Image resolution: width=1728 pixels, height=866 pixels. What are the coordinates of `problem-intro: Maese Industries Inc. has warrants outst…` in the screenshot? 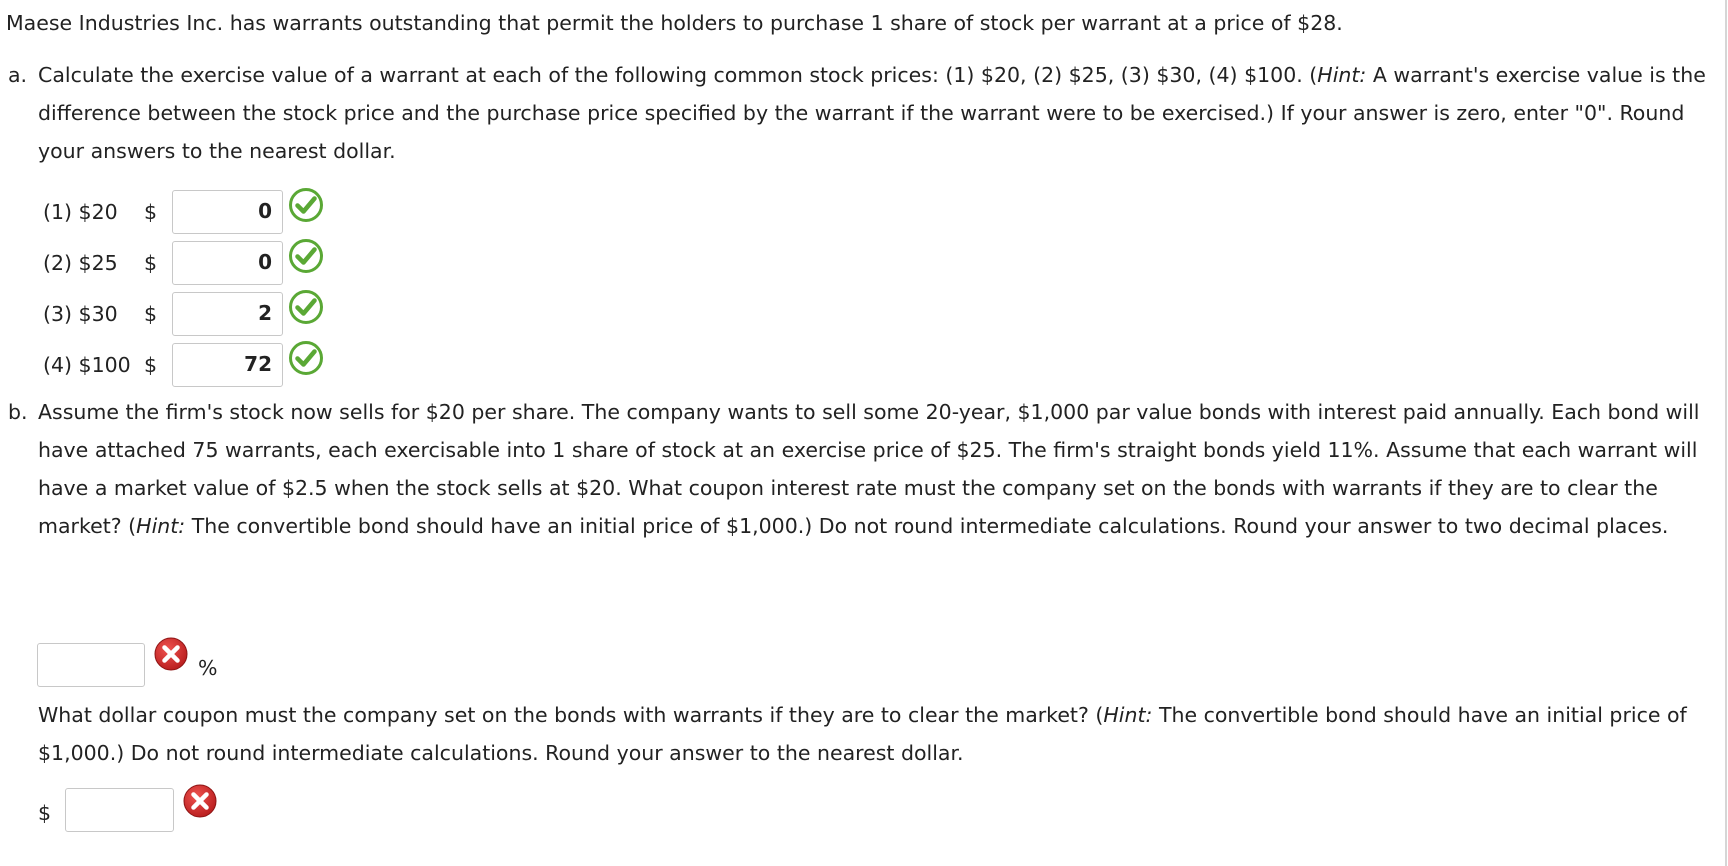 It's located at (674, 23).